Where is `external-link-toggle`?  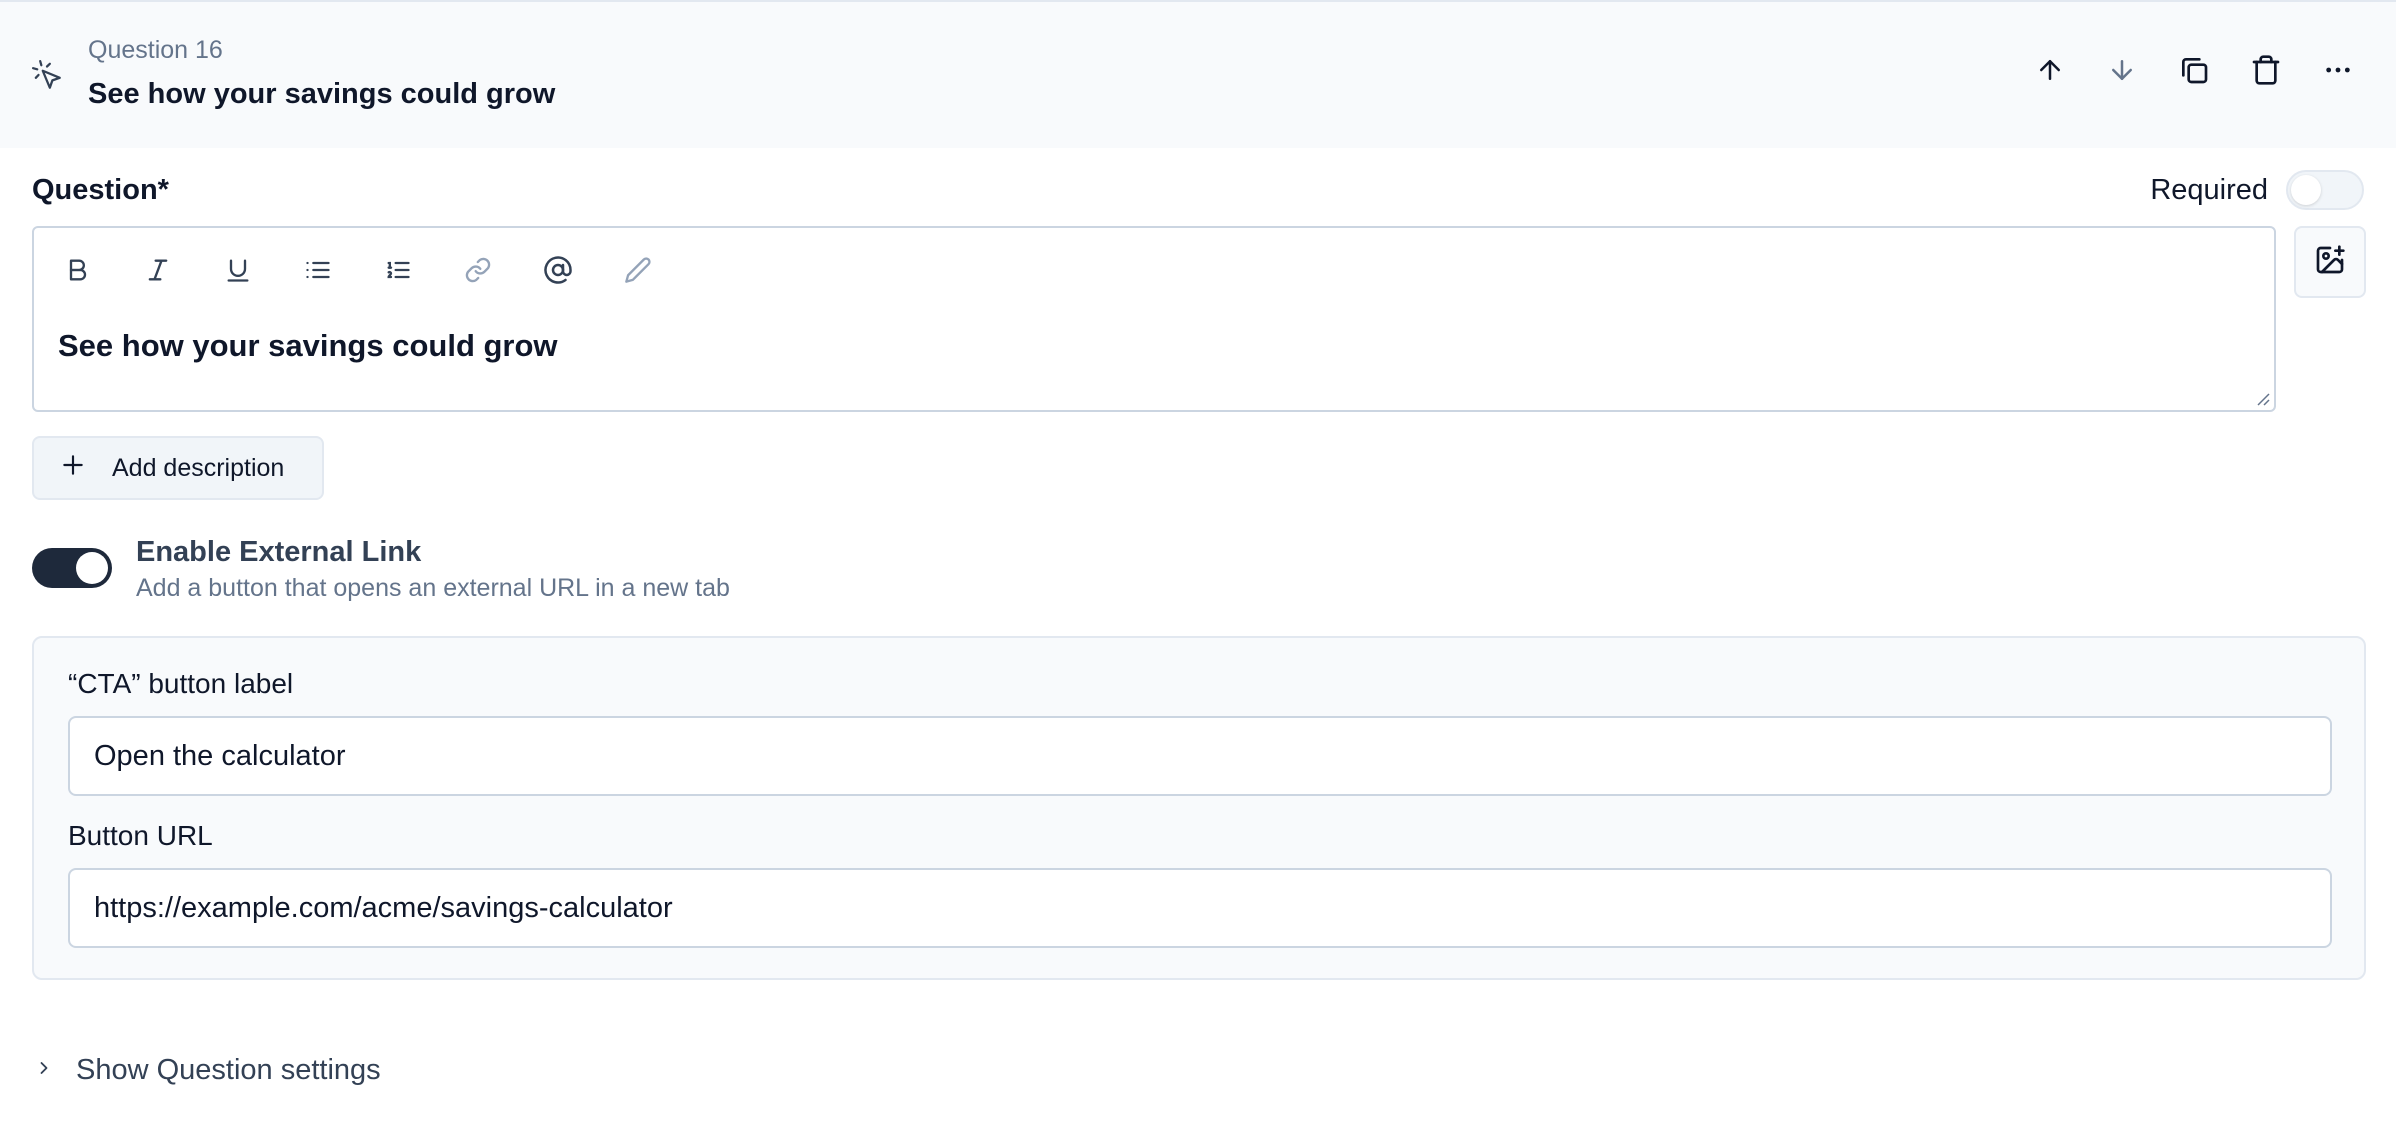 external-link-toggle is located at coordinates (72, 568).